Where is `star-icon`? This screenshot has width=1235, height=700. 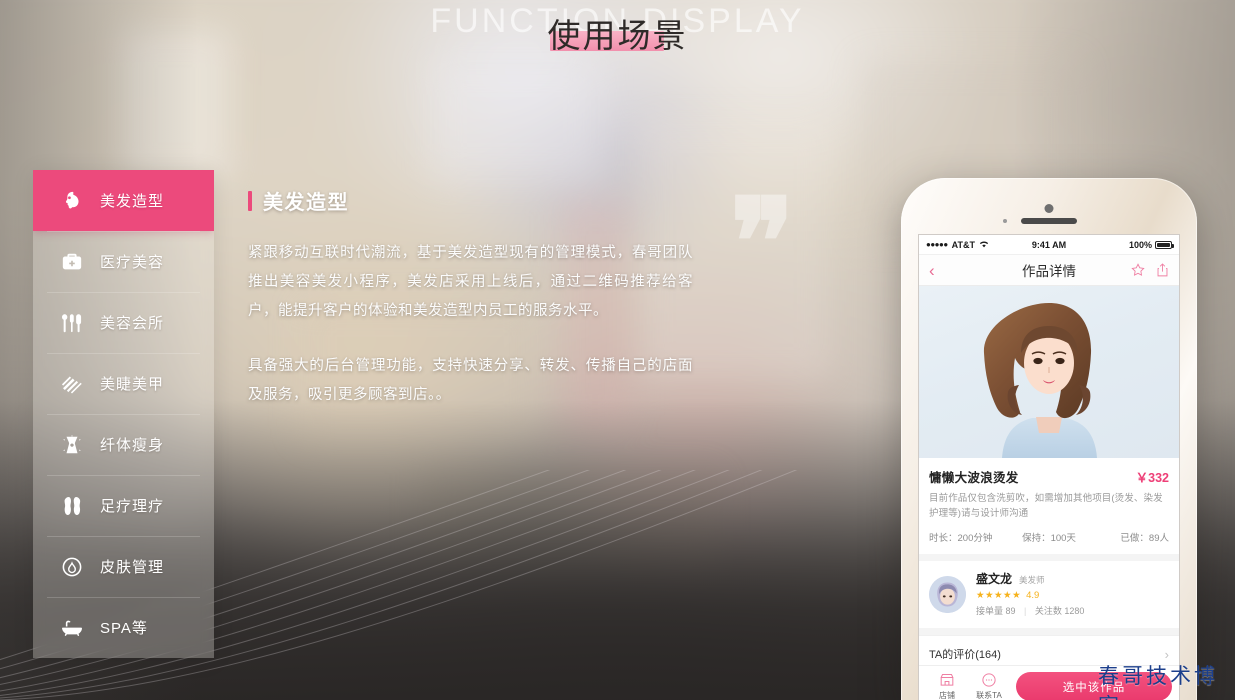 star-icon is located at coordinates (1138, 270).